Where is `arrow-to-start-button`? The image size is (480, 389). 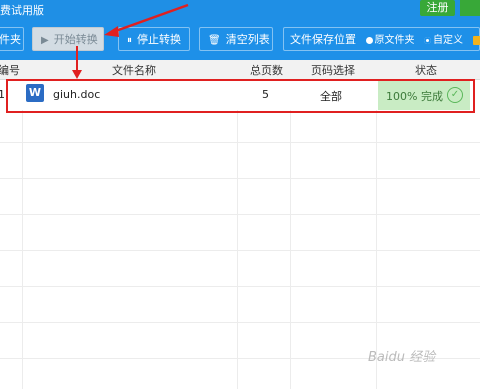
arrow-to-start-button is located at coordinates (146, 20).